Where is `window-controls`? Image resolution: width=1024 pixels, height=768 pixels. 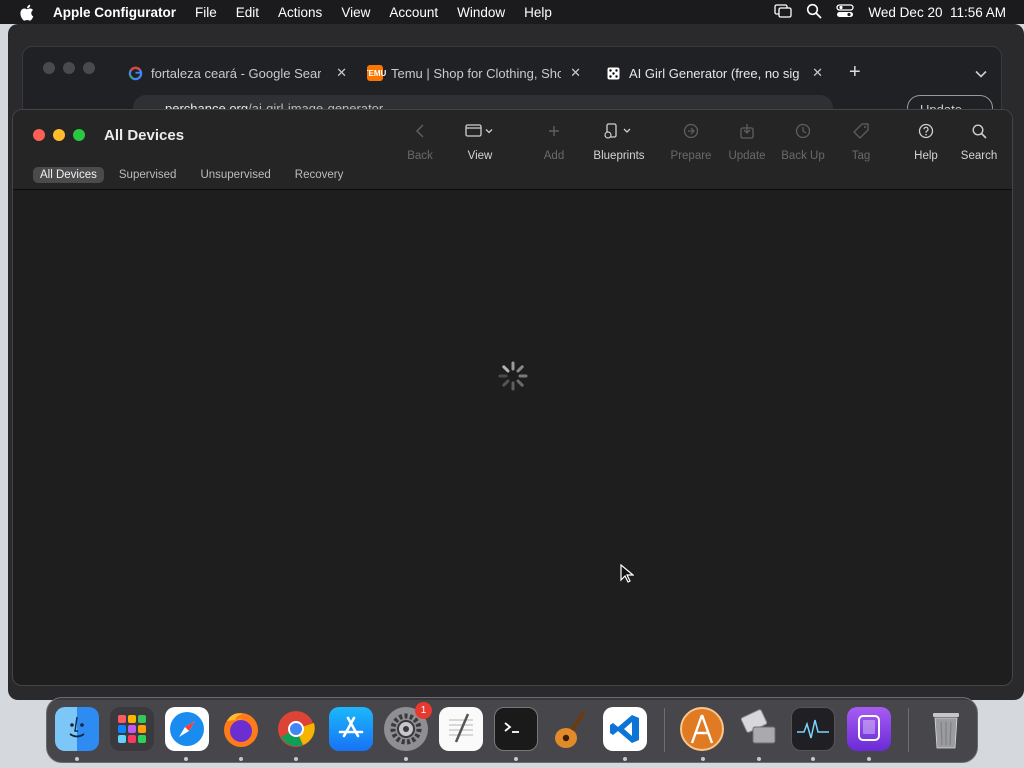 window-controls is located at coordinates (59, 135).